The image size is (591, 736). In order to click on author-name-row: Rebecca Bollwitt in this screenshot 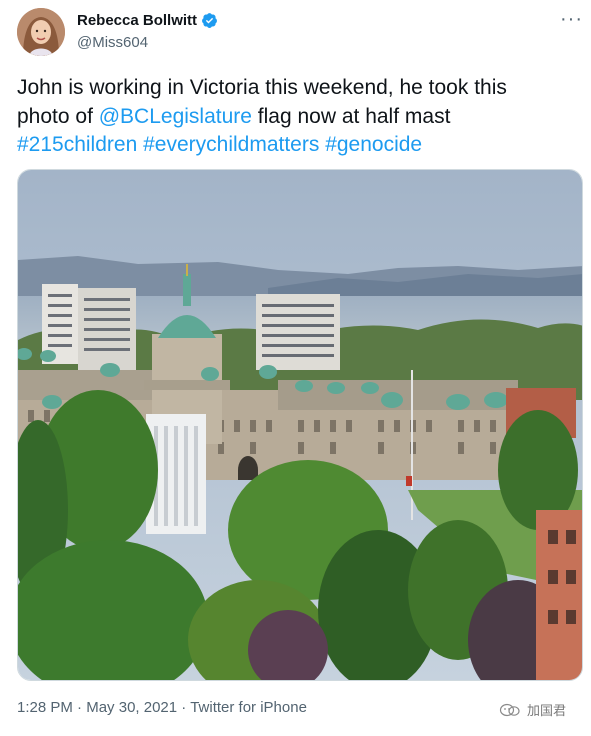, I will do `click(147, 20)`.